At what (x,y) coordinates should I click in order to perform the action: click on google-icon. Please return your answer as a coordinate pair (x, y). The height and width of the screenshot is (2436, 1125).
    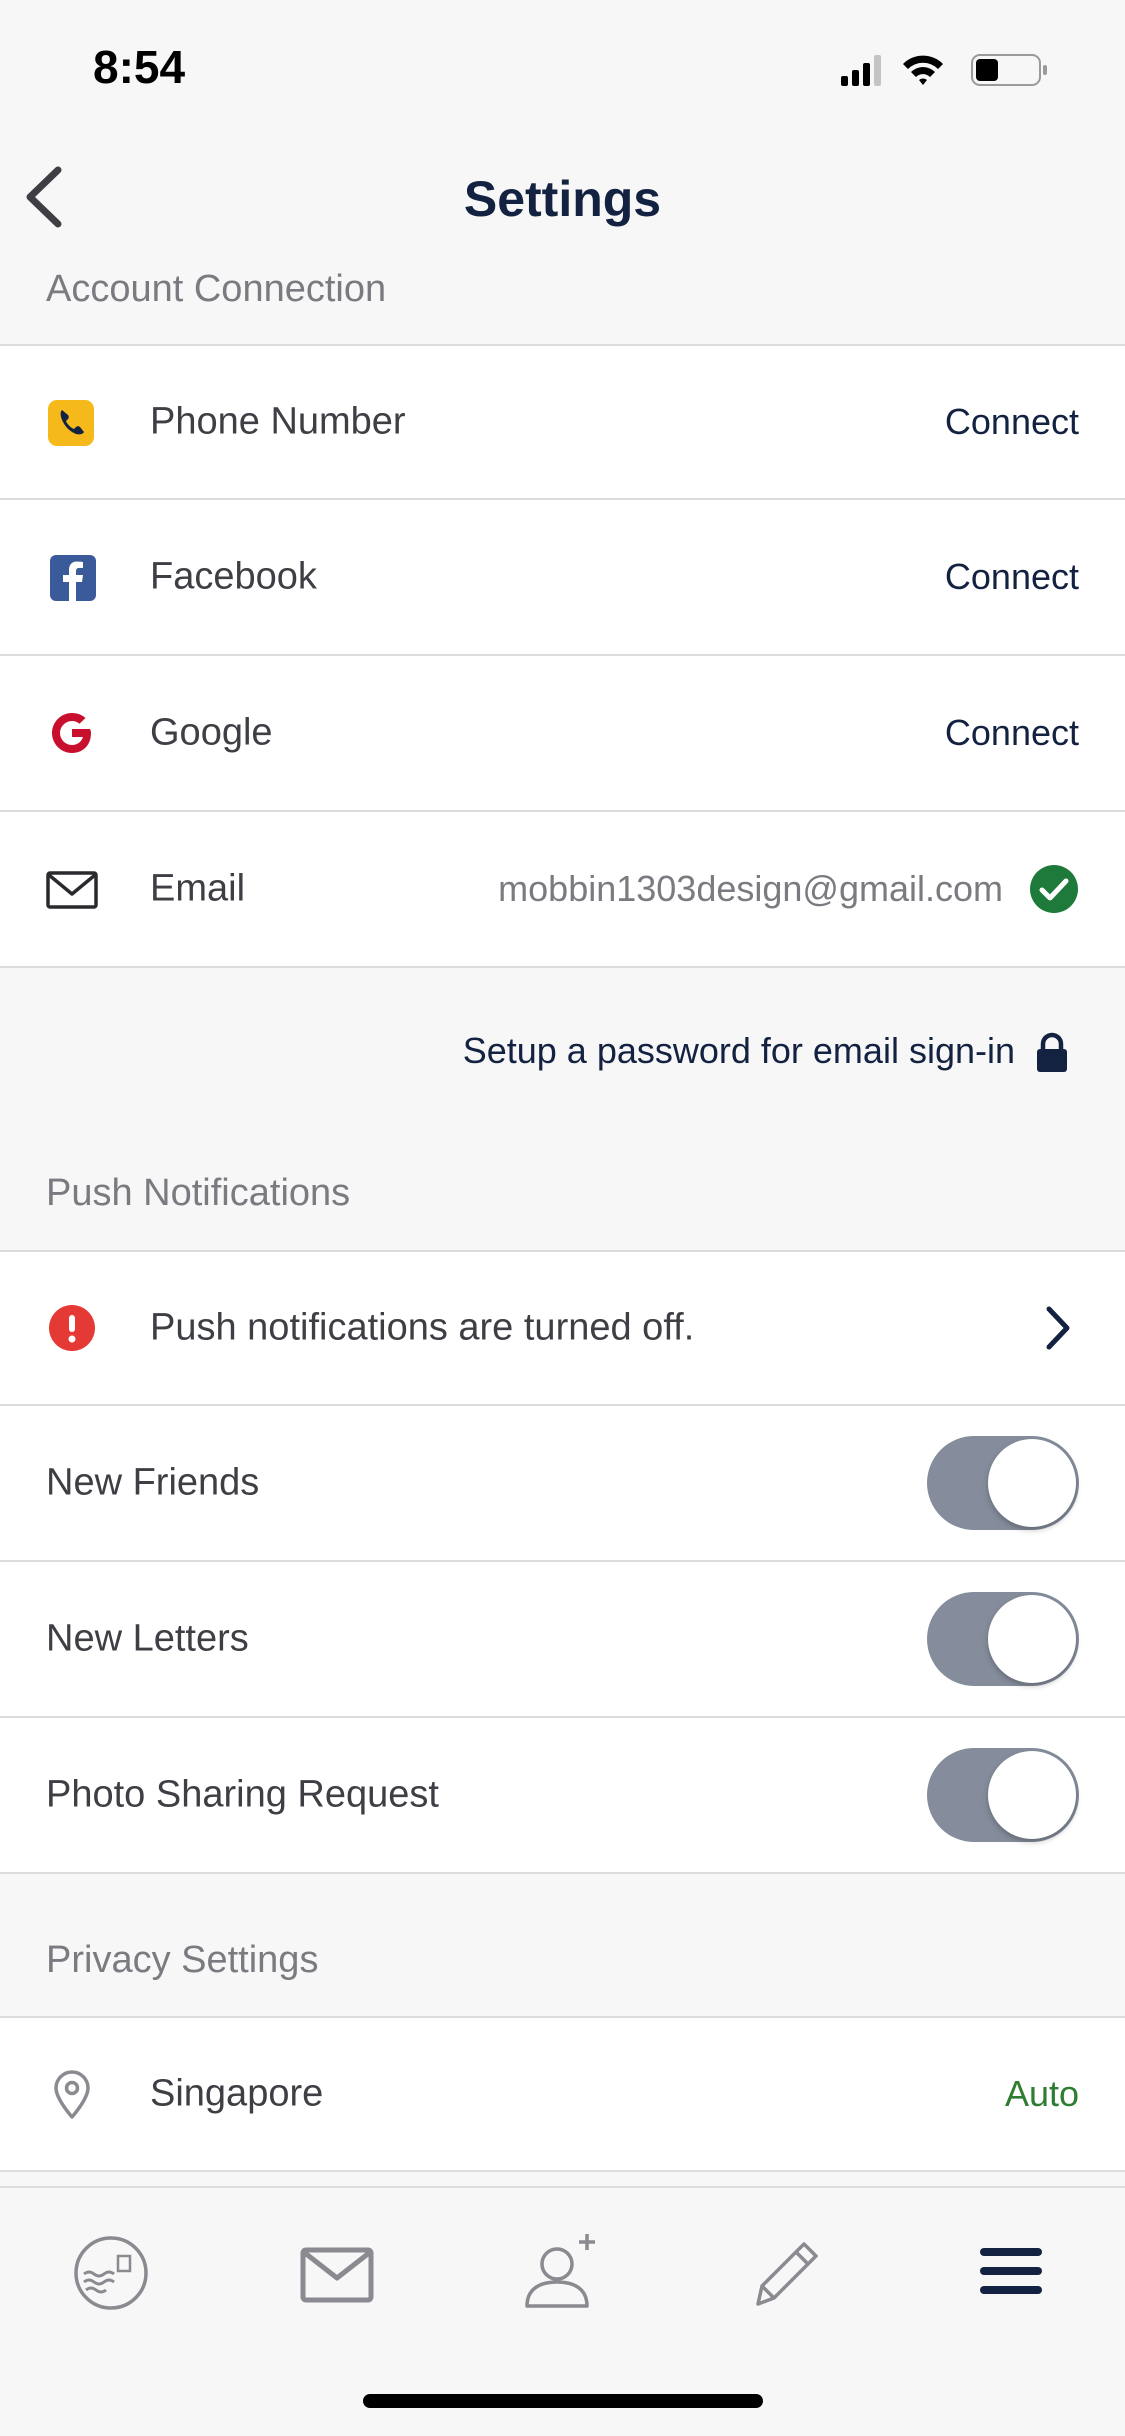
    Looking at the image, I should click on (72, 733).